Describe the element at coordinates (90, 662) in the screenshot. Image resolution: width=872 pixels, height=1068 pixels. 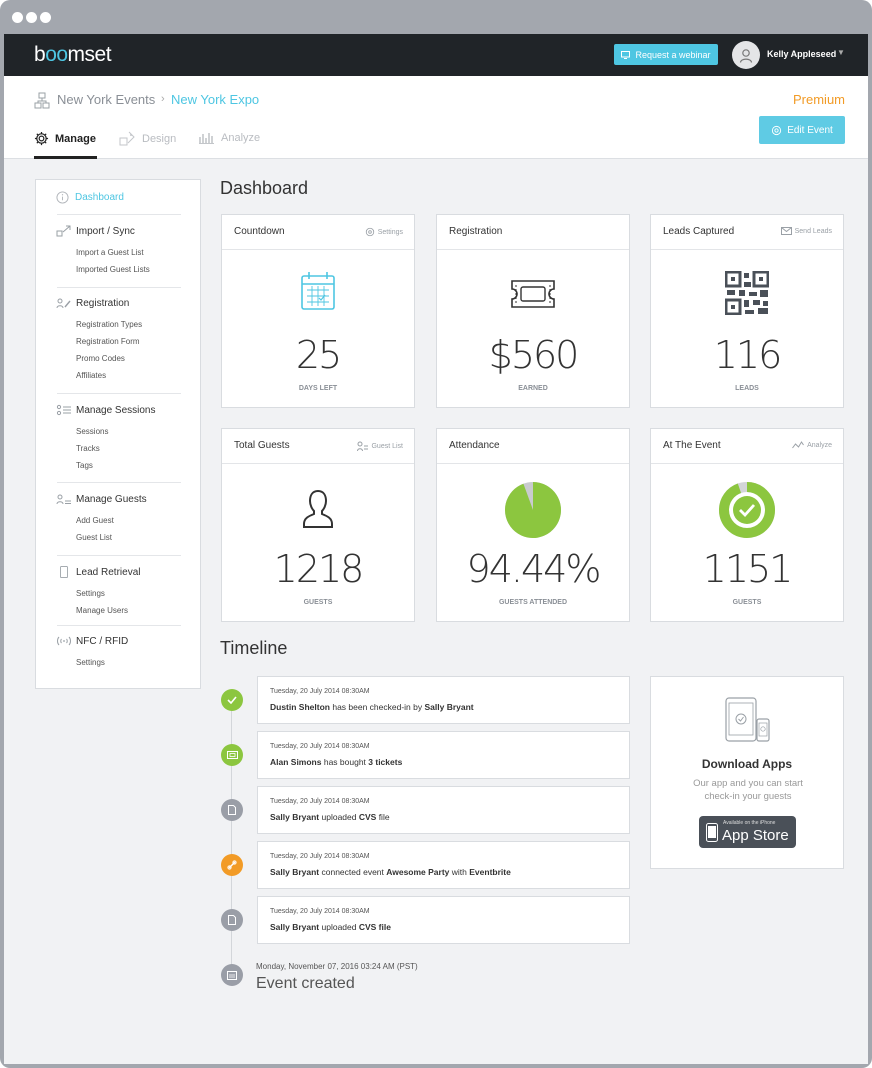
I see `sidebar-item-nfc-settings: Settings` at that location.